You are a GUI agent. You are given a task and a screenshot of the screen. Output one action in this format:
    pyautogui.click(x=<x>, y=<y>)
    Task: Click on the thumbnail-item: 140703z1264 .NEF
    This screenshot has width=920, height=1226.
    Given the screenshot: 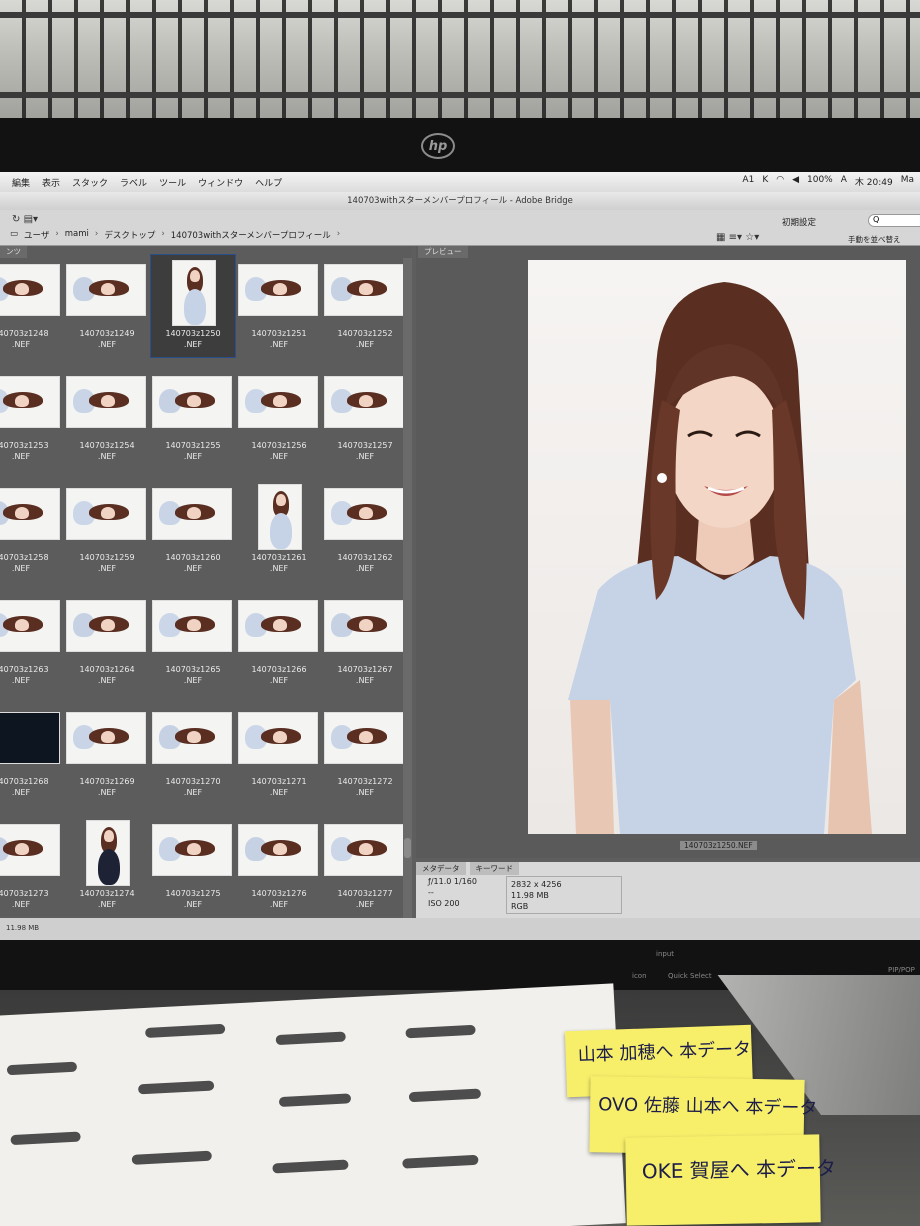 What is the action you would take?
    pyautogui.click(x=107, y=648)
    